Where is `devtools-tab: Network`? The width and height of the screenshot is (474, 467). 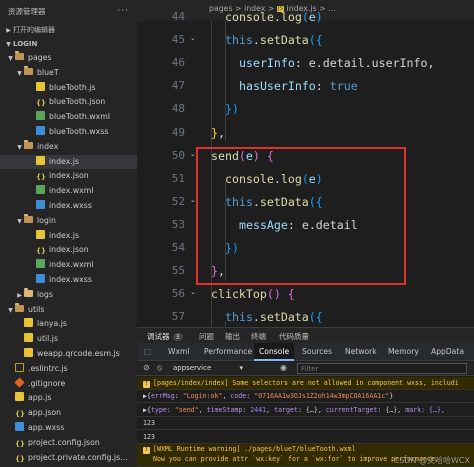 devtools-tab: Network is located at coordinates (361, 352).